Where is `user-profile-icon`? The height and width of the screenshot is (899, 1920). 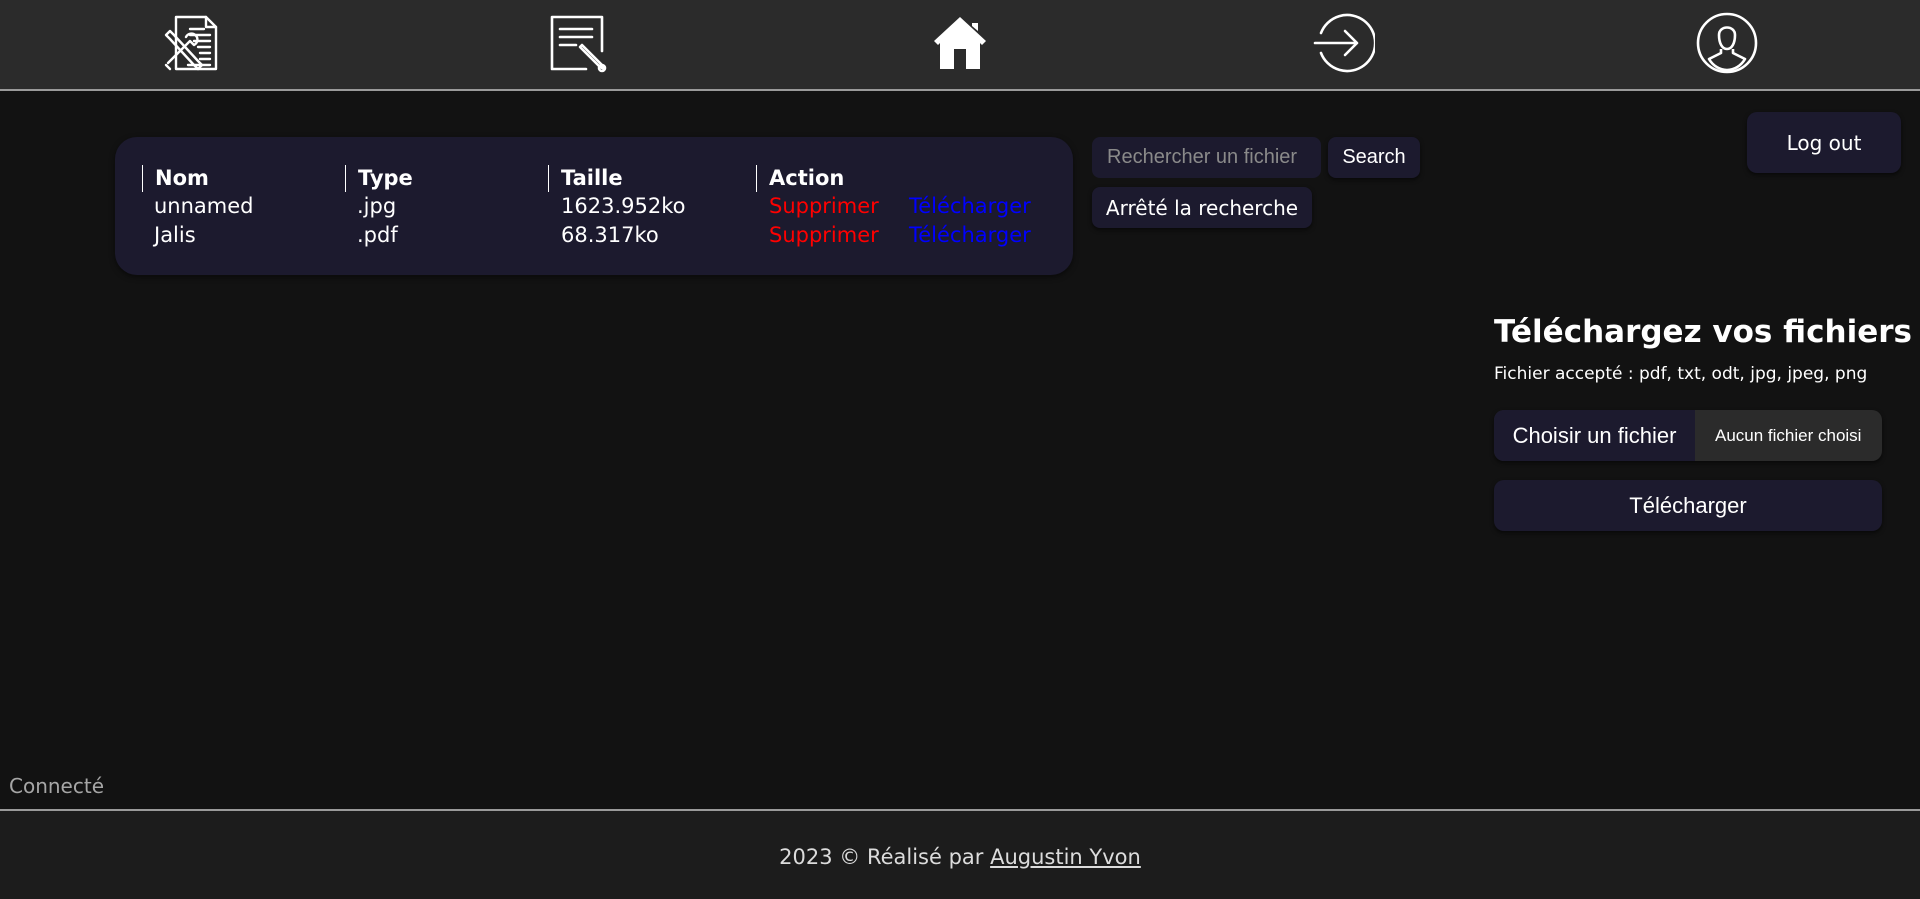
user-profile-icon is located at coordinates (1727, 43).